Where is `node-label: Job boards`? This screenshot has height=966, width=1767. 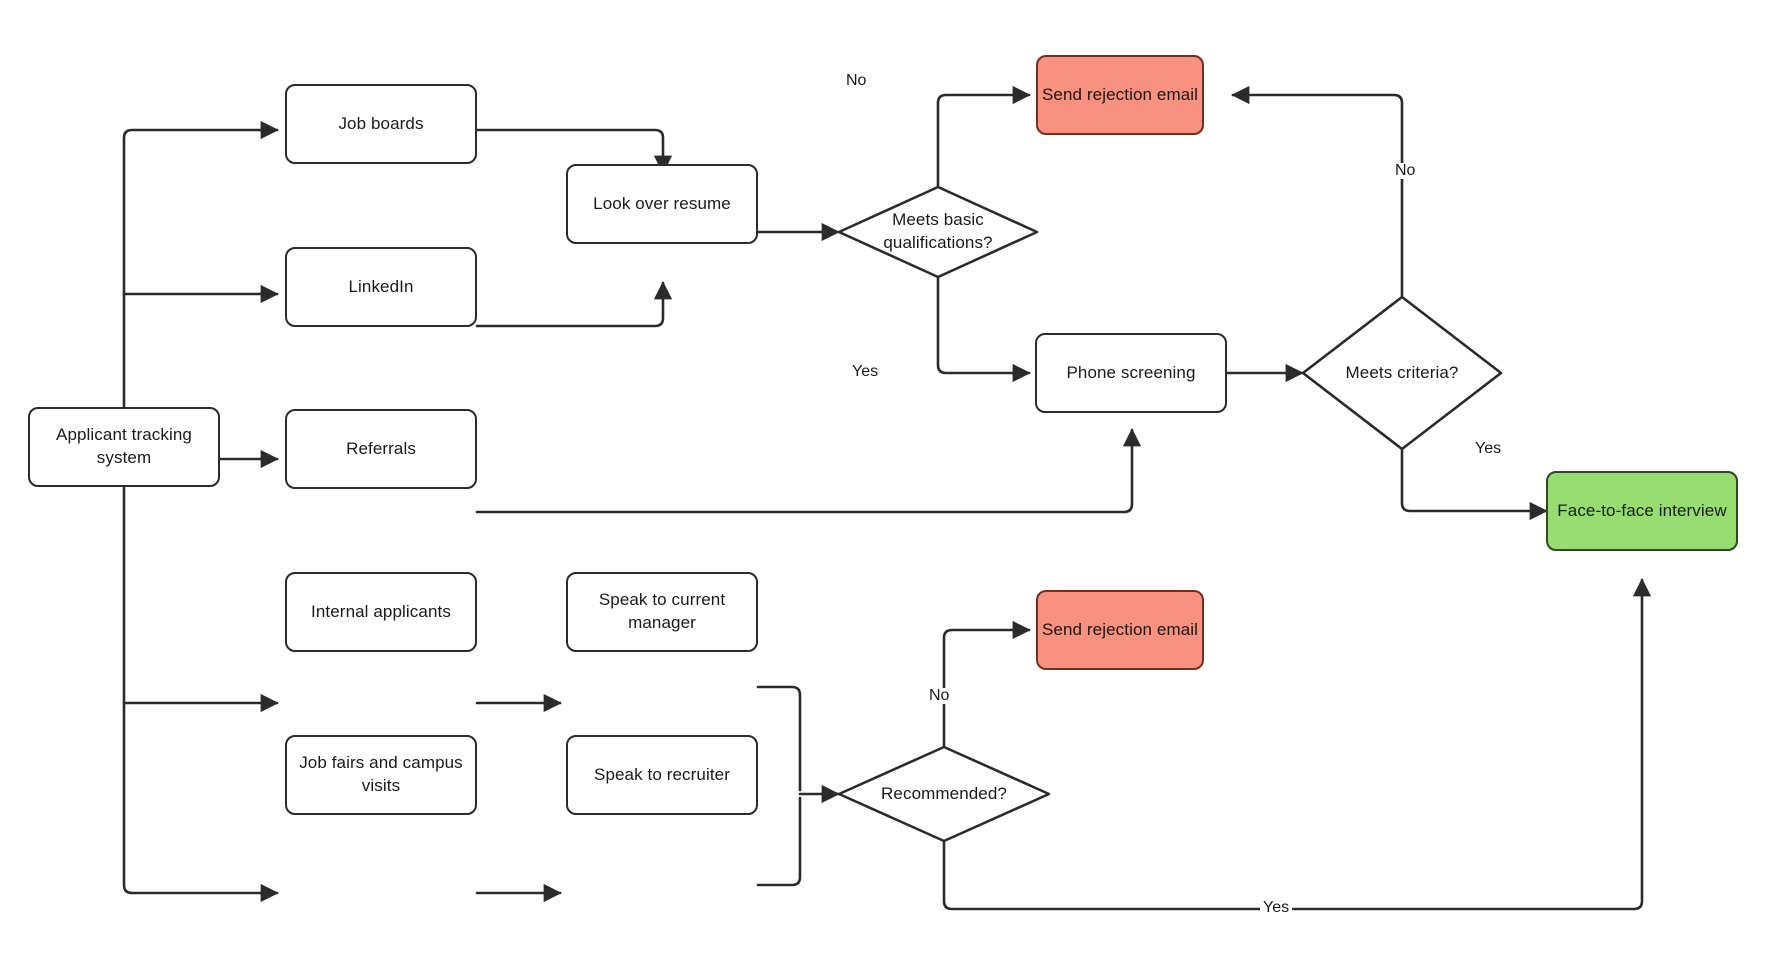
node-label: Job boards is located at coordinates (381, 123).